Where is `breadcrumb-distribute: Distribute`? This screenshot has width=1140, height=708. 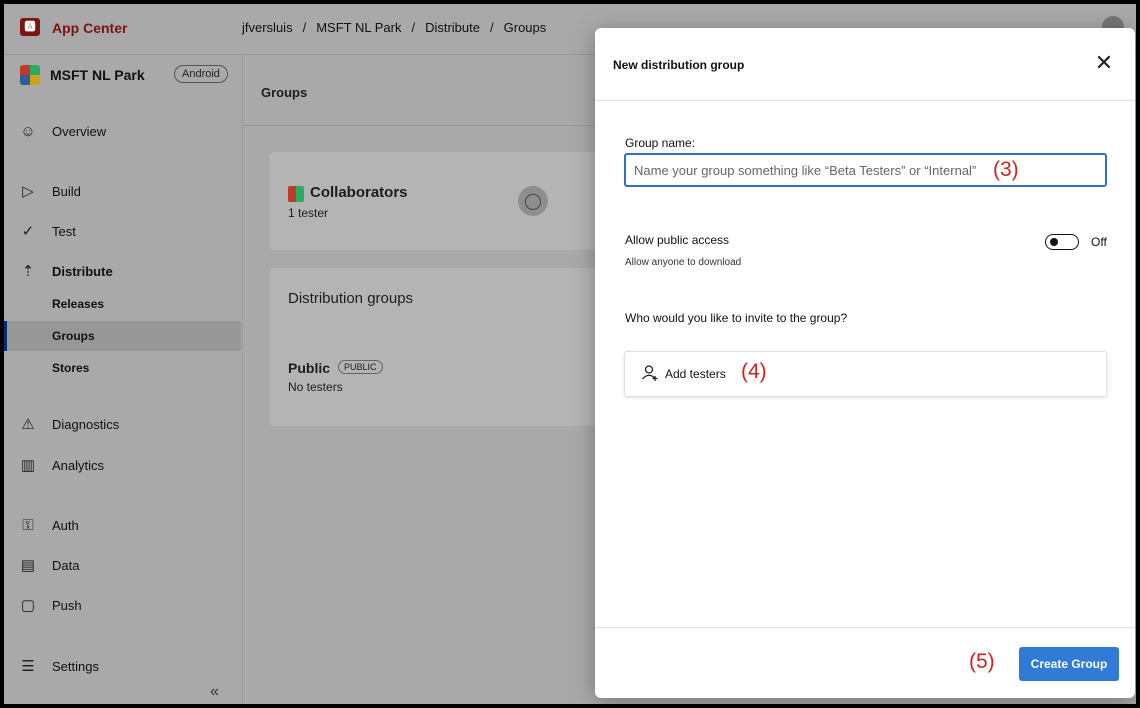
breadcrumb-distribute: Distribute is located at coordinates (452, 27).